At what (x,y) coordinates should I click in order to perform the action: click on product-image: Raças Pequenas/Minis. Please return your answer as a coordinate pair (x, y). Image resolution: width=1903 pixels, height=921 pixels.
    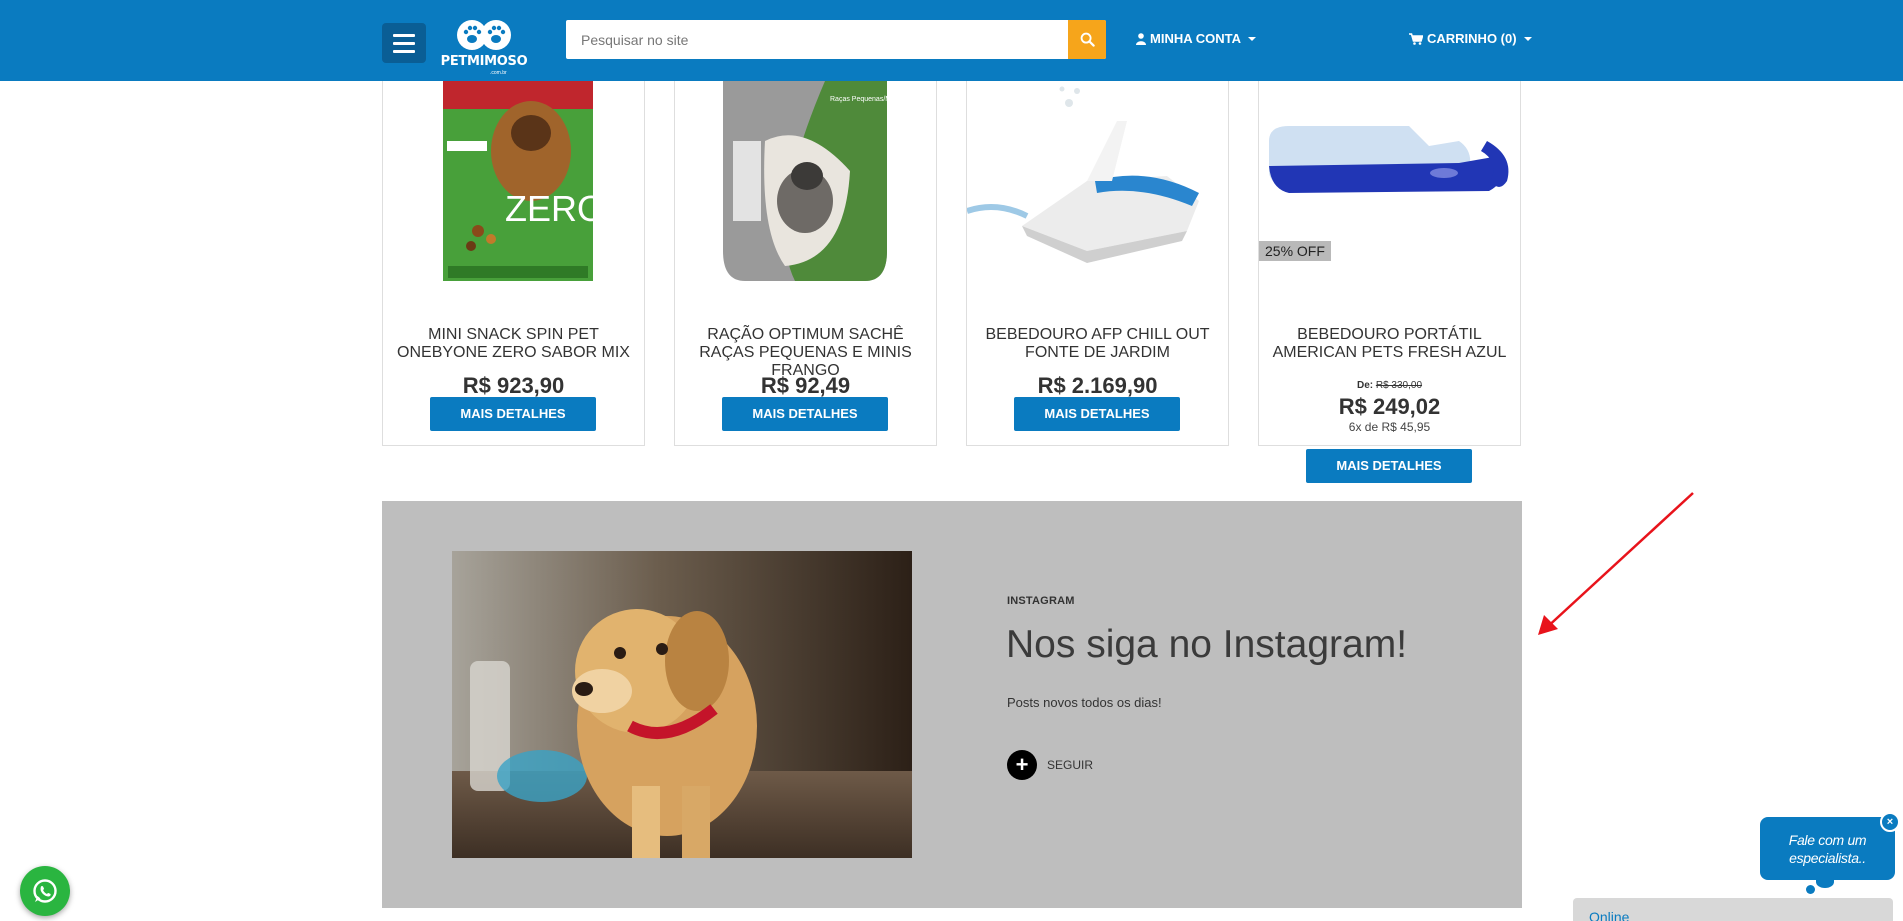
    Looking at the image, I should click on (805, 191).